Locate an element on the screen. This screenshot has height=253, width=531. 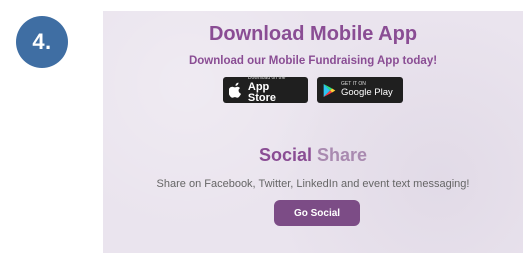
app-store-button: Download on the App Store is located at coordinates (265, 90).